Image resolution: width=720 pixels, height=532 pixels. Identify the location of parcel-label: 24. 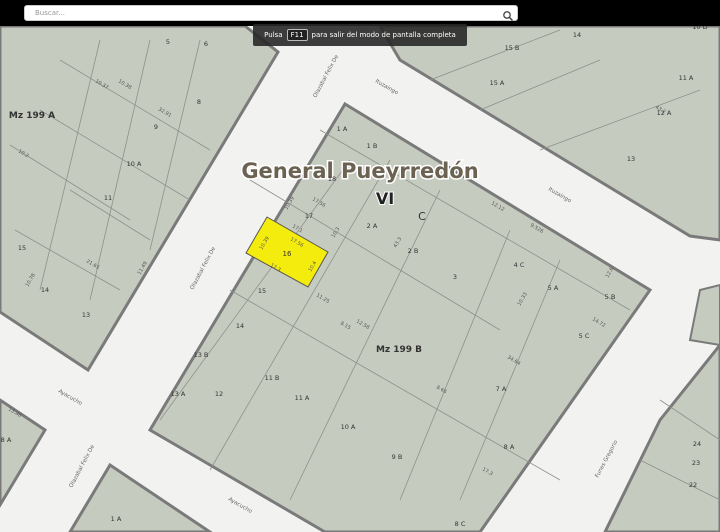
(697, 444).